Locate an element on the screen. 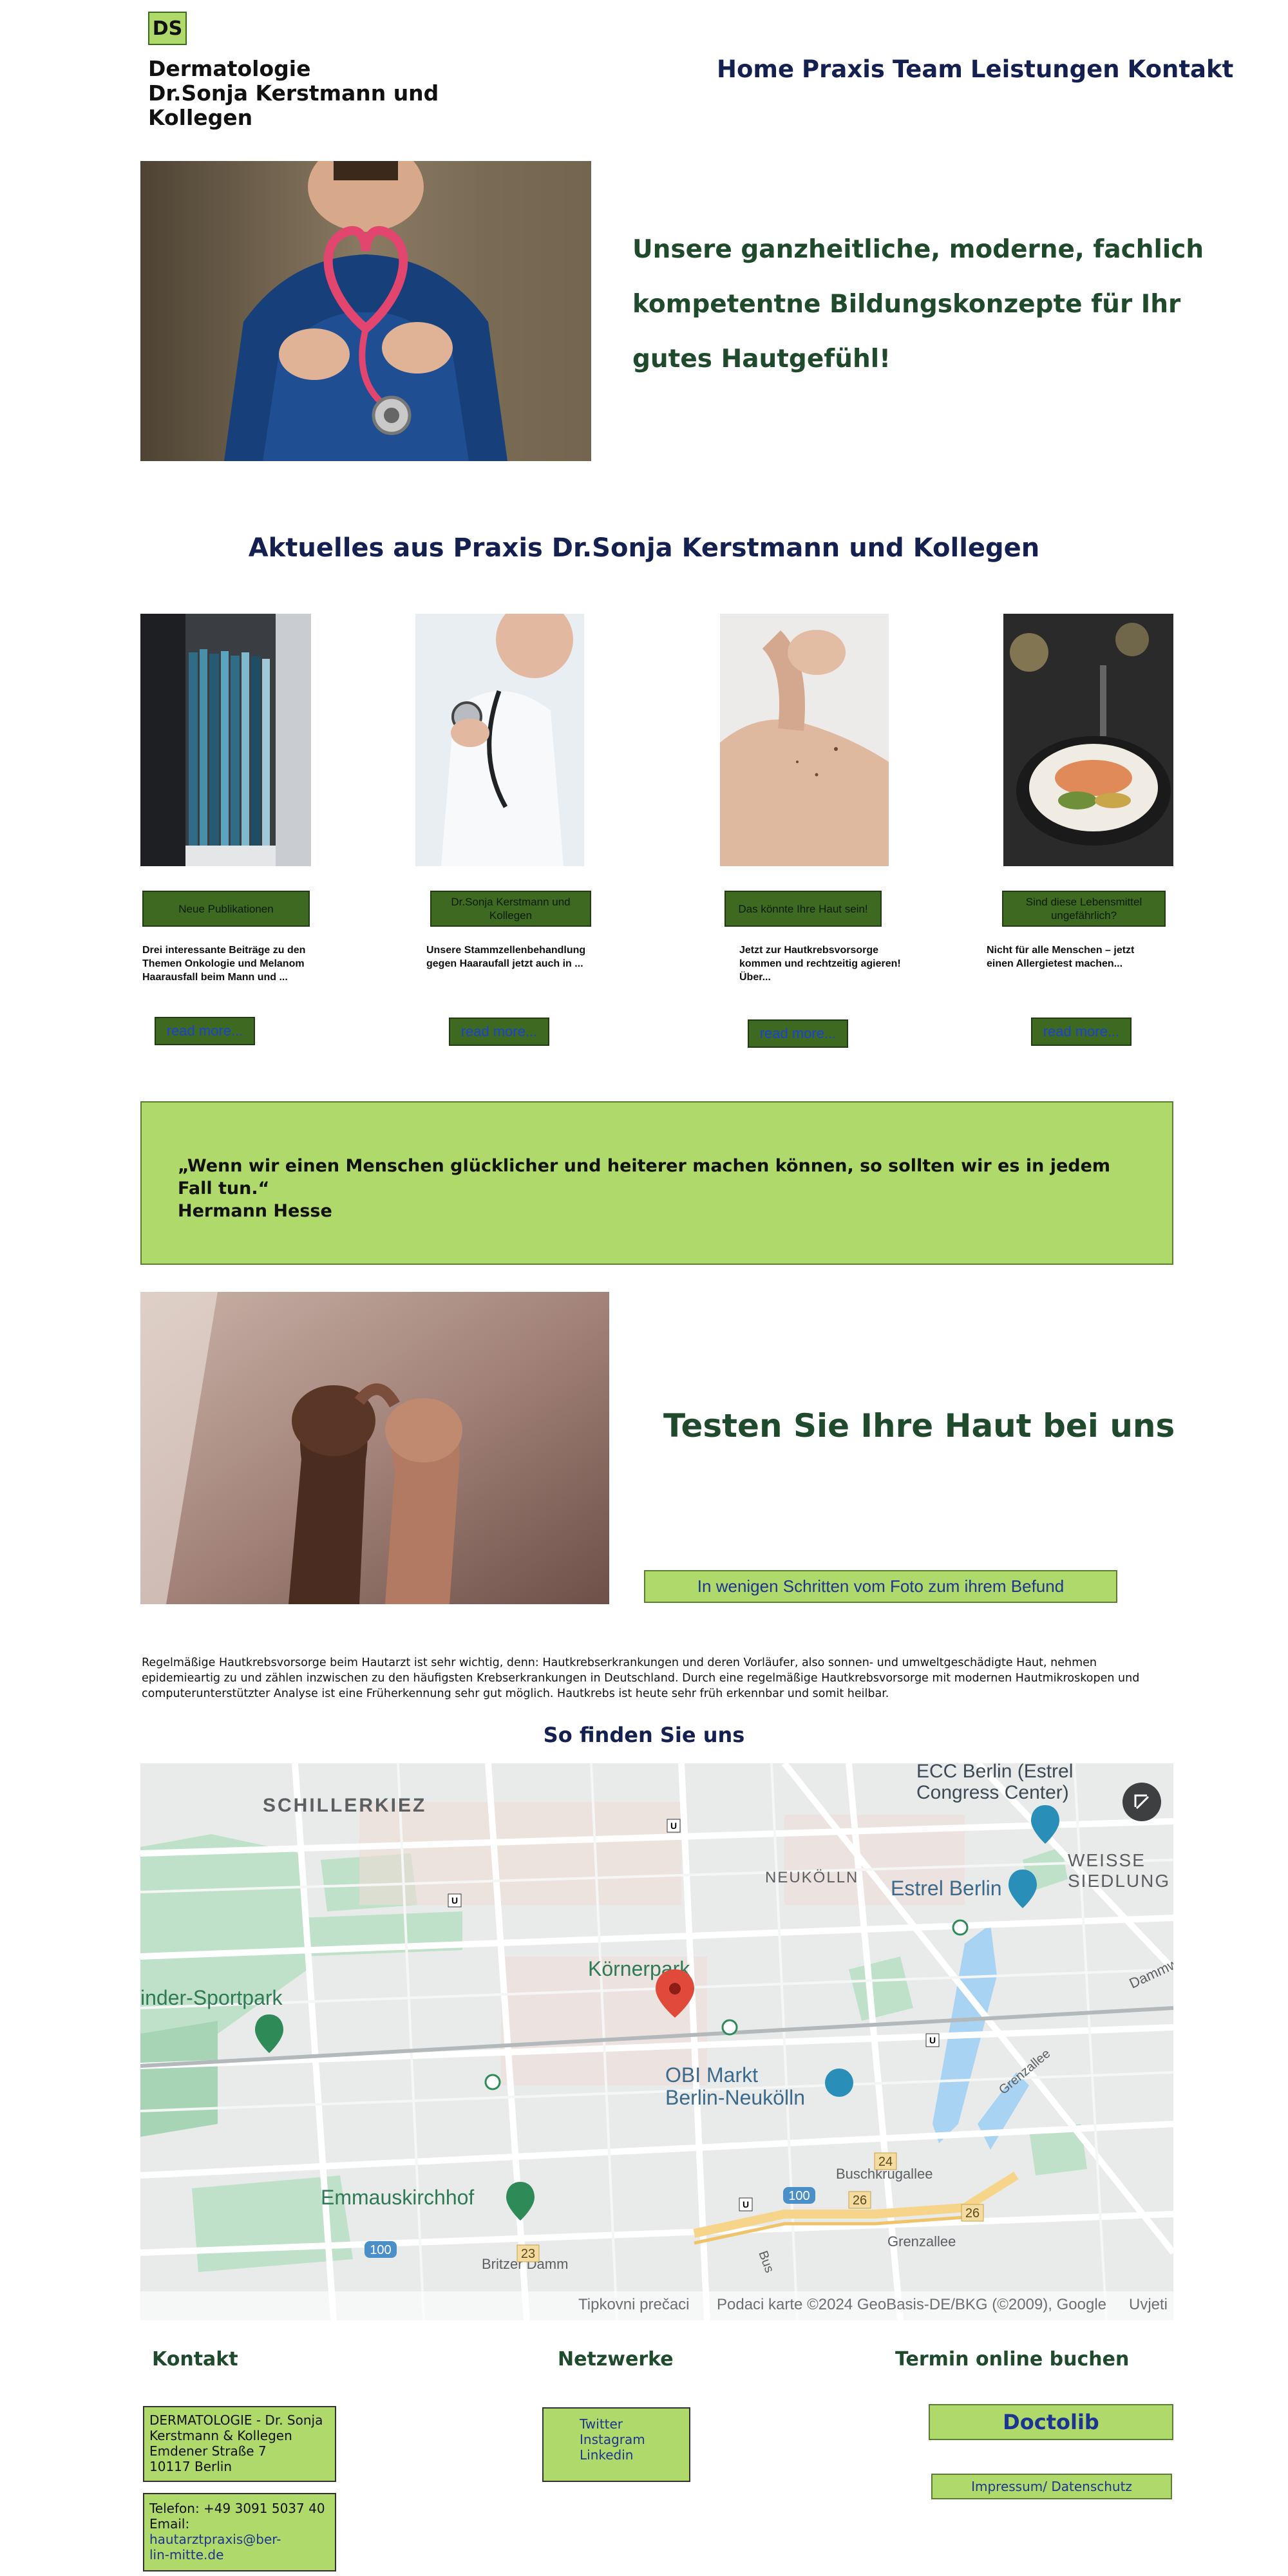 Image resolution: width=1288 pixels, height=2576 pixels. map-title: So finden Sie uns is located at coordinates (644, 1735).